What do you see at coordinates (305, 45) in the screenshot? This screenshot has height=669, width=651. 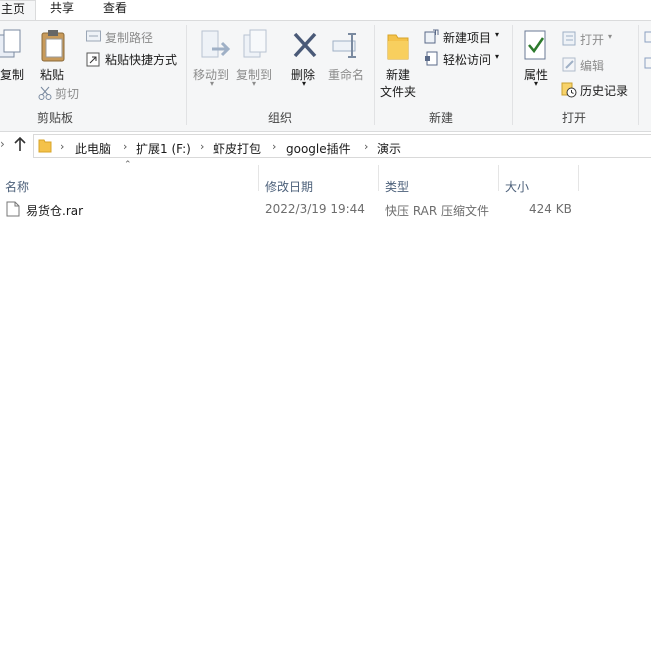 I see `delete-icon` at bounding box center [305, 45].